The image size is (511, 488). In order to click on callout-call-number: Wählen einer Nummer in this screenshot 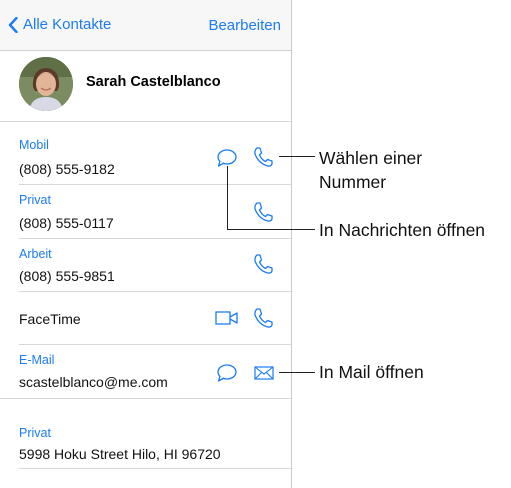, I will do `click(370, 170)`.